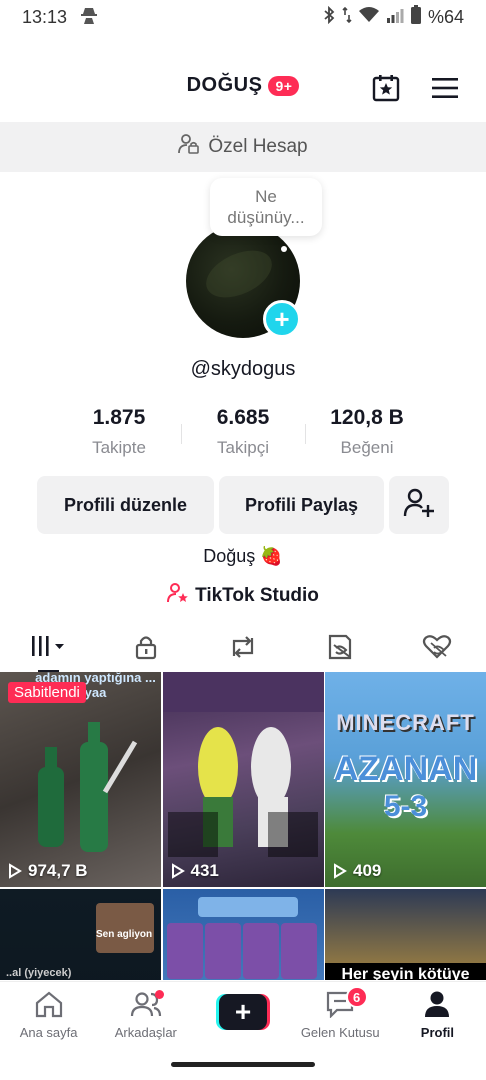 The height and width of the screenshot is (1080, 486). I want to click on tab-private, so click(145, 649).